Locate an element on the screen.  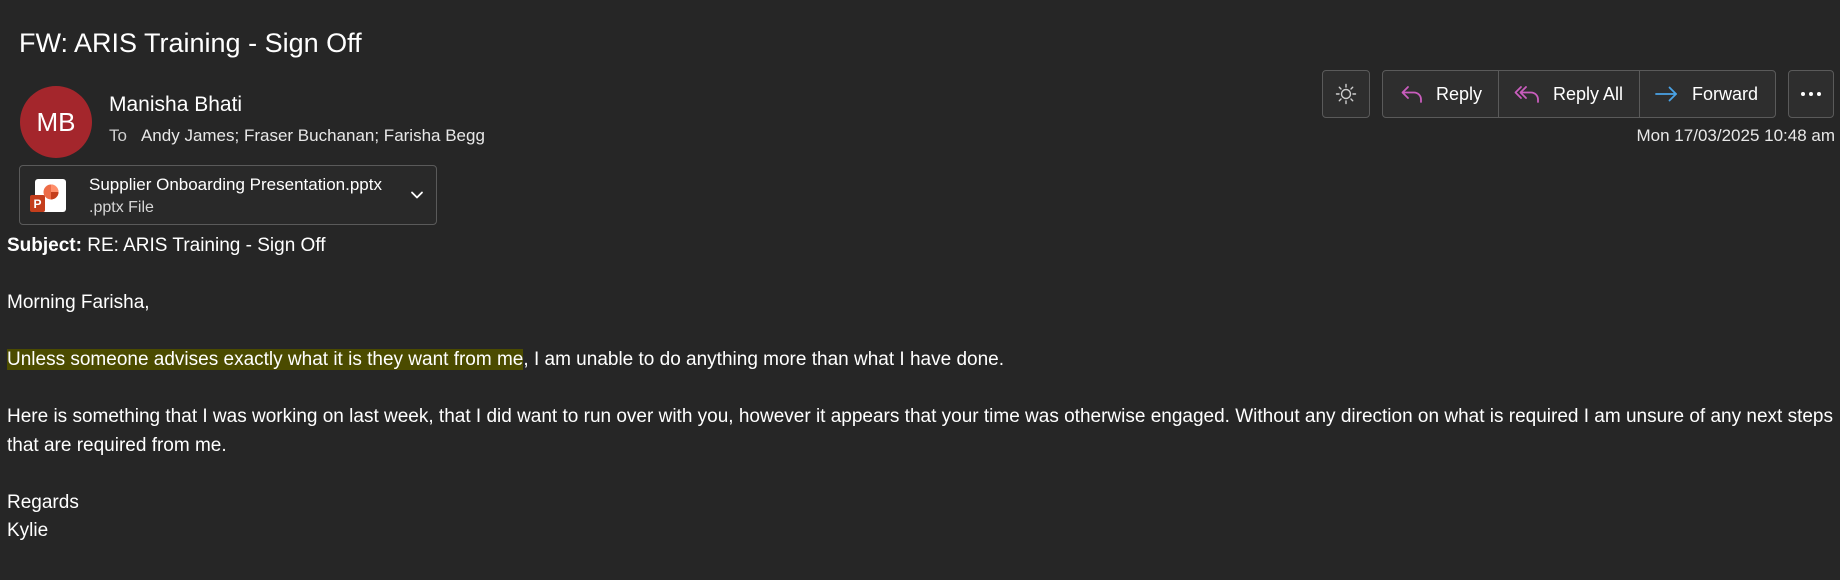
powerpoint-letter: P is located at coordinates (37, 204).